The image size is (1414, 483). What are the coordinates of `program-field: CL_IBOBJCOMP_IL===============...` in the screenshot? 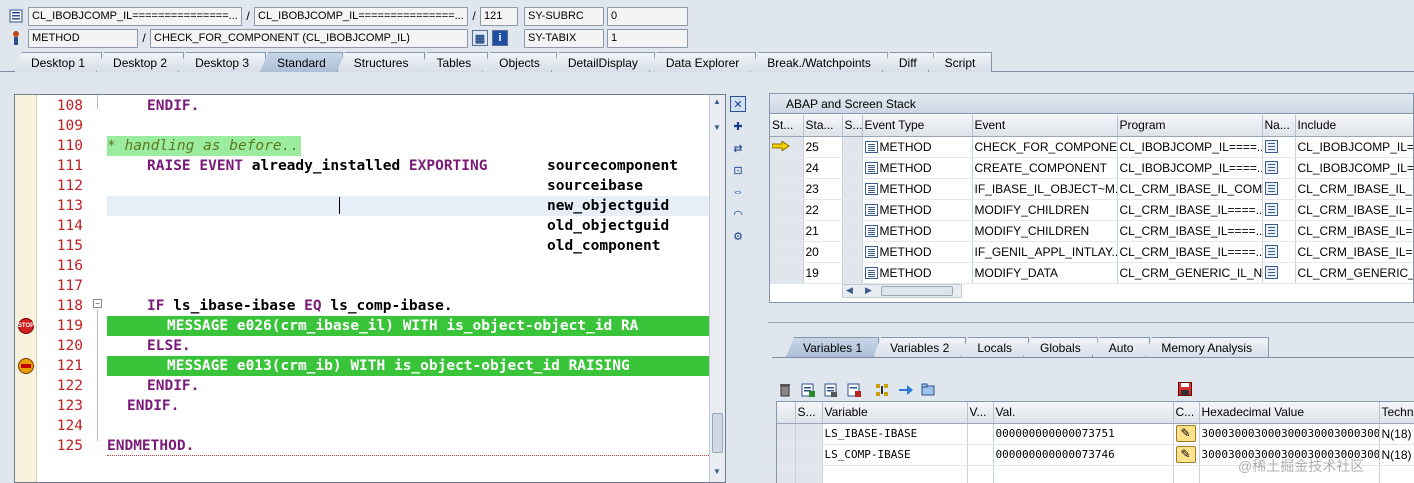 It's located at (135, 16).